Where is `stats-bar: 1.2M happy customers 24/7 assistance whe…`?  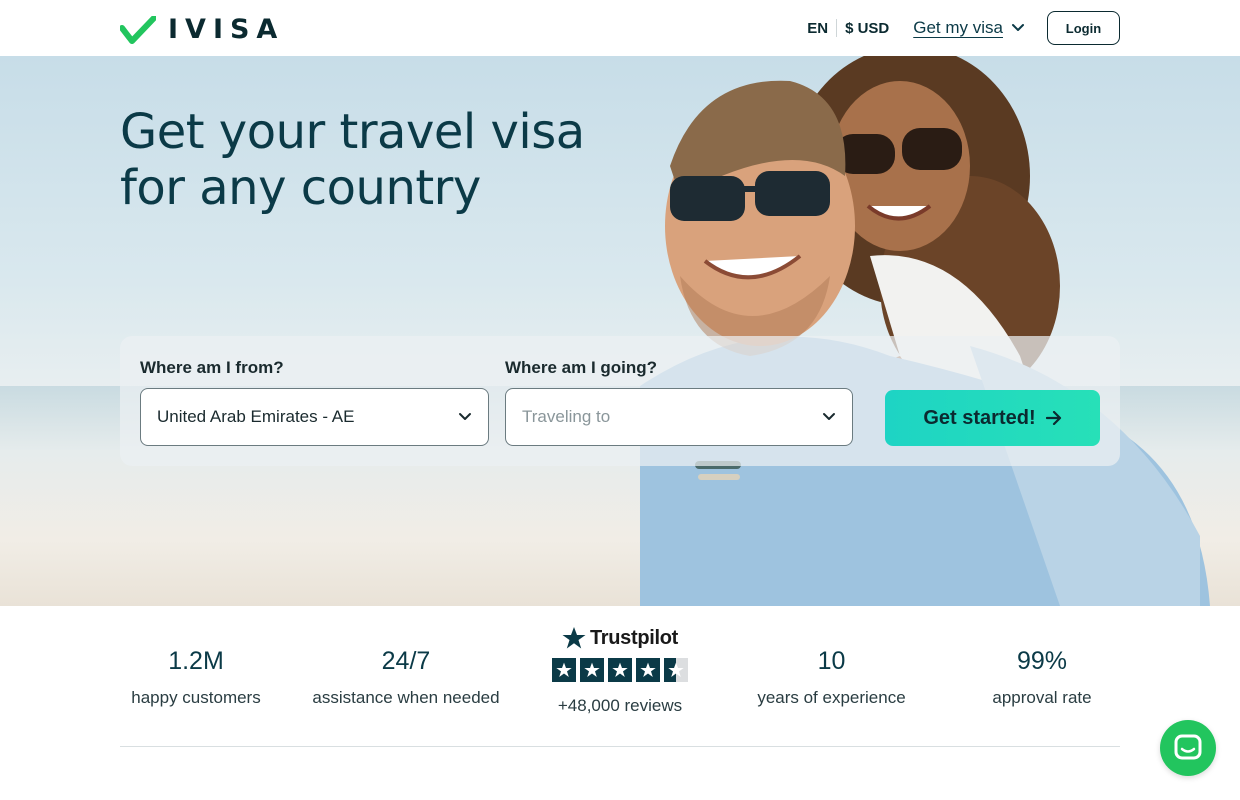
stats-bar: 1.2M happy customers 24/7 assistance whe… is located at coordinates (620, 676).